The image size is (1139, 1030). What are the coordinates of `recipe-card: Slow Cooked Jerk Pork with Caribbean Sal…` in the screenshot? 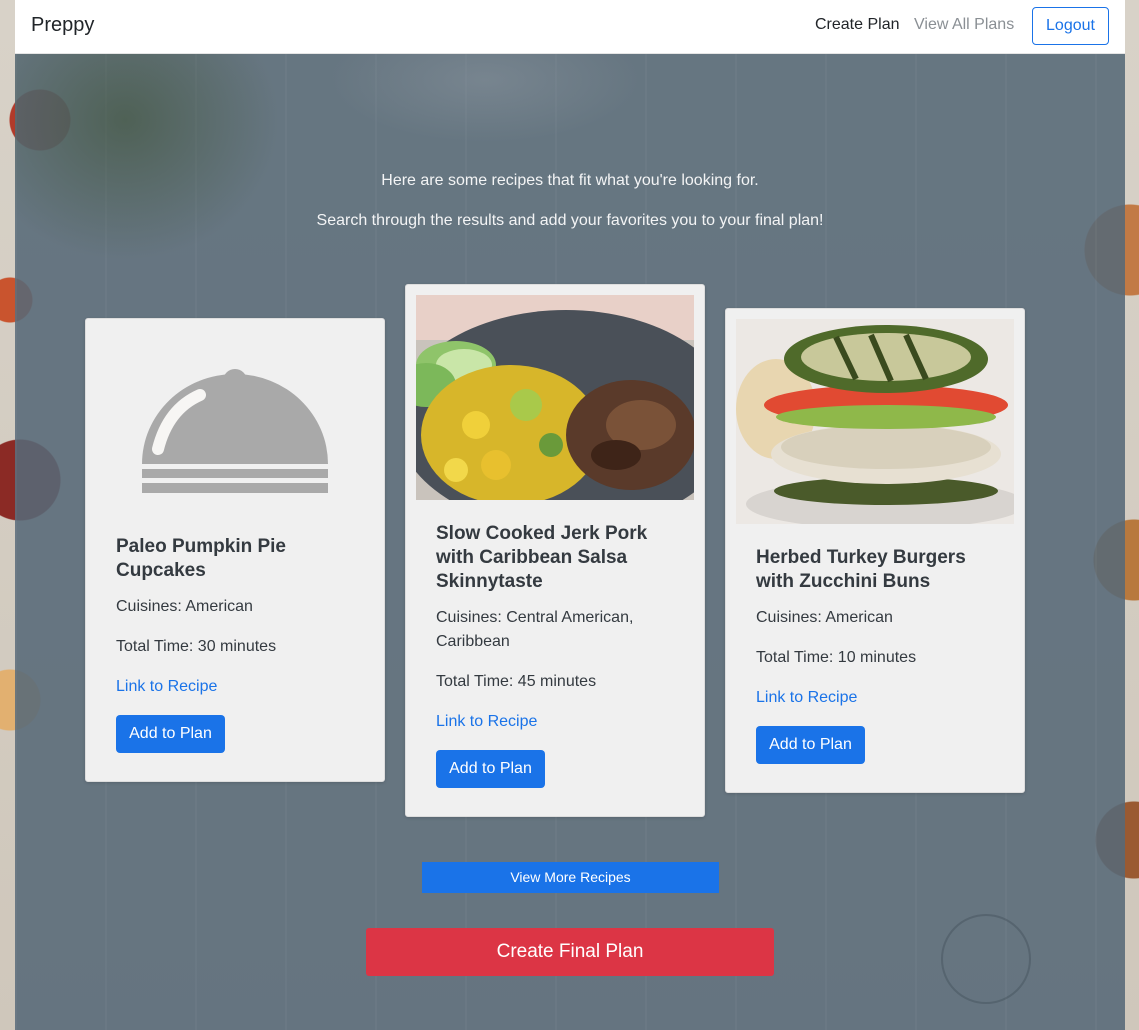 It's located at (555, 550).